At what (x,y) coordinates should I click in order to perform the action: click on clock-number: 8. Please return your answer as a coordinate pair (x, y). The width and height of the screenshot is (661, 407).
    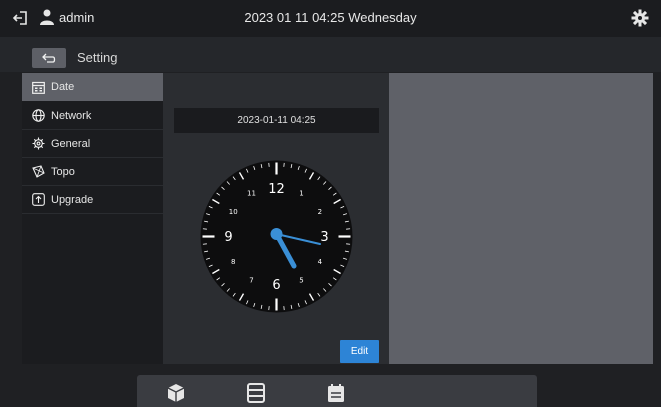
    Looking at the image, I should click on (233, 262).